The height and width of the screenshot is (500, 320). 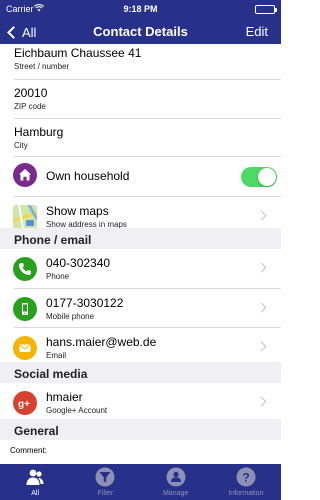 I want to click on contact-row-email: hans.maier@web.de Email, so click(x=140, y=347).